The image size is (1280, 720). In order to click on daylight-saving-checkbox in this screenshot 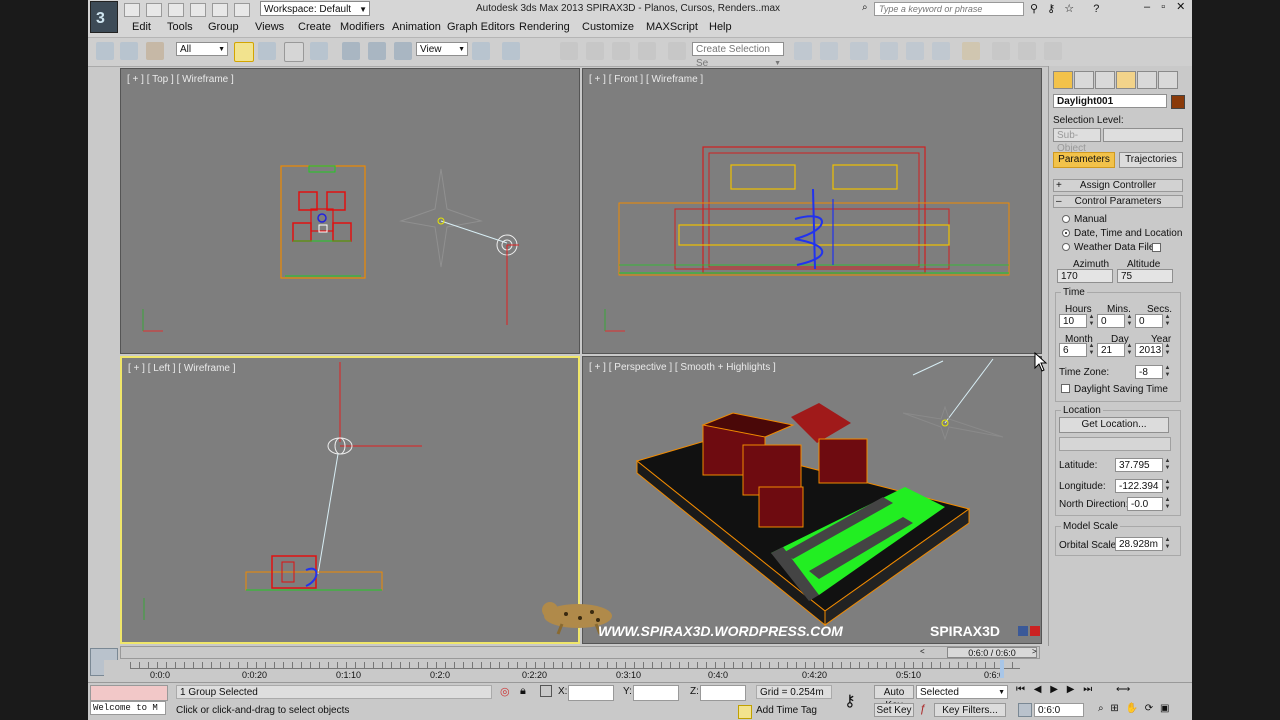, I will do `click(1065, 388)`.